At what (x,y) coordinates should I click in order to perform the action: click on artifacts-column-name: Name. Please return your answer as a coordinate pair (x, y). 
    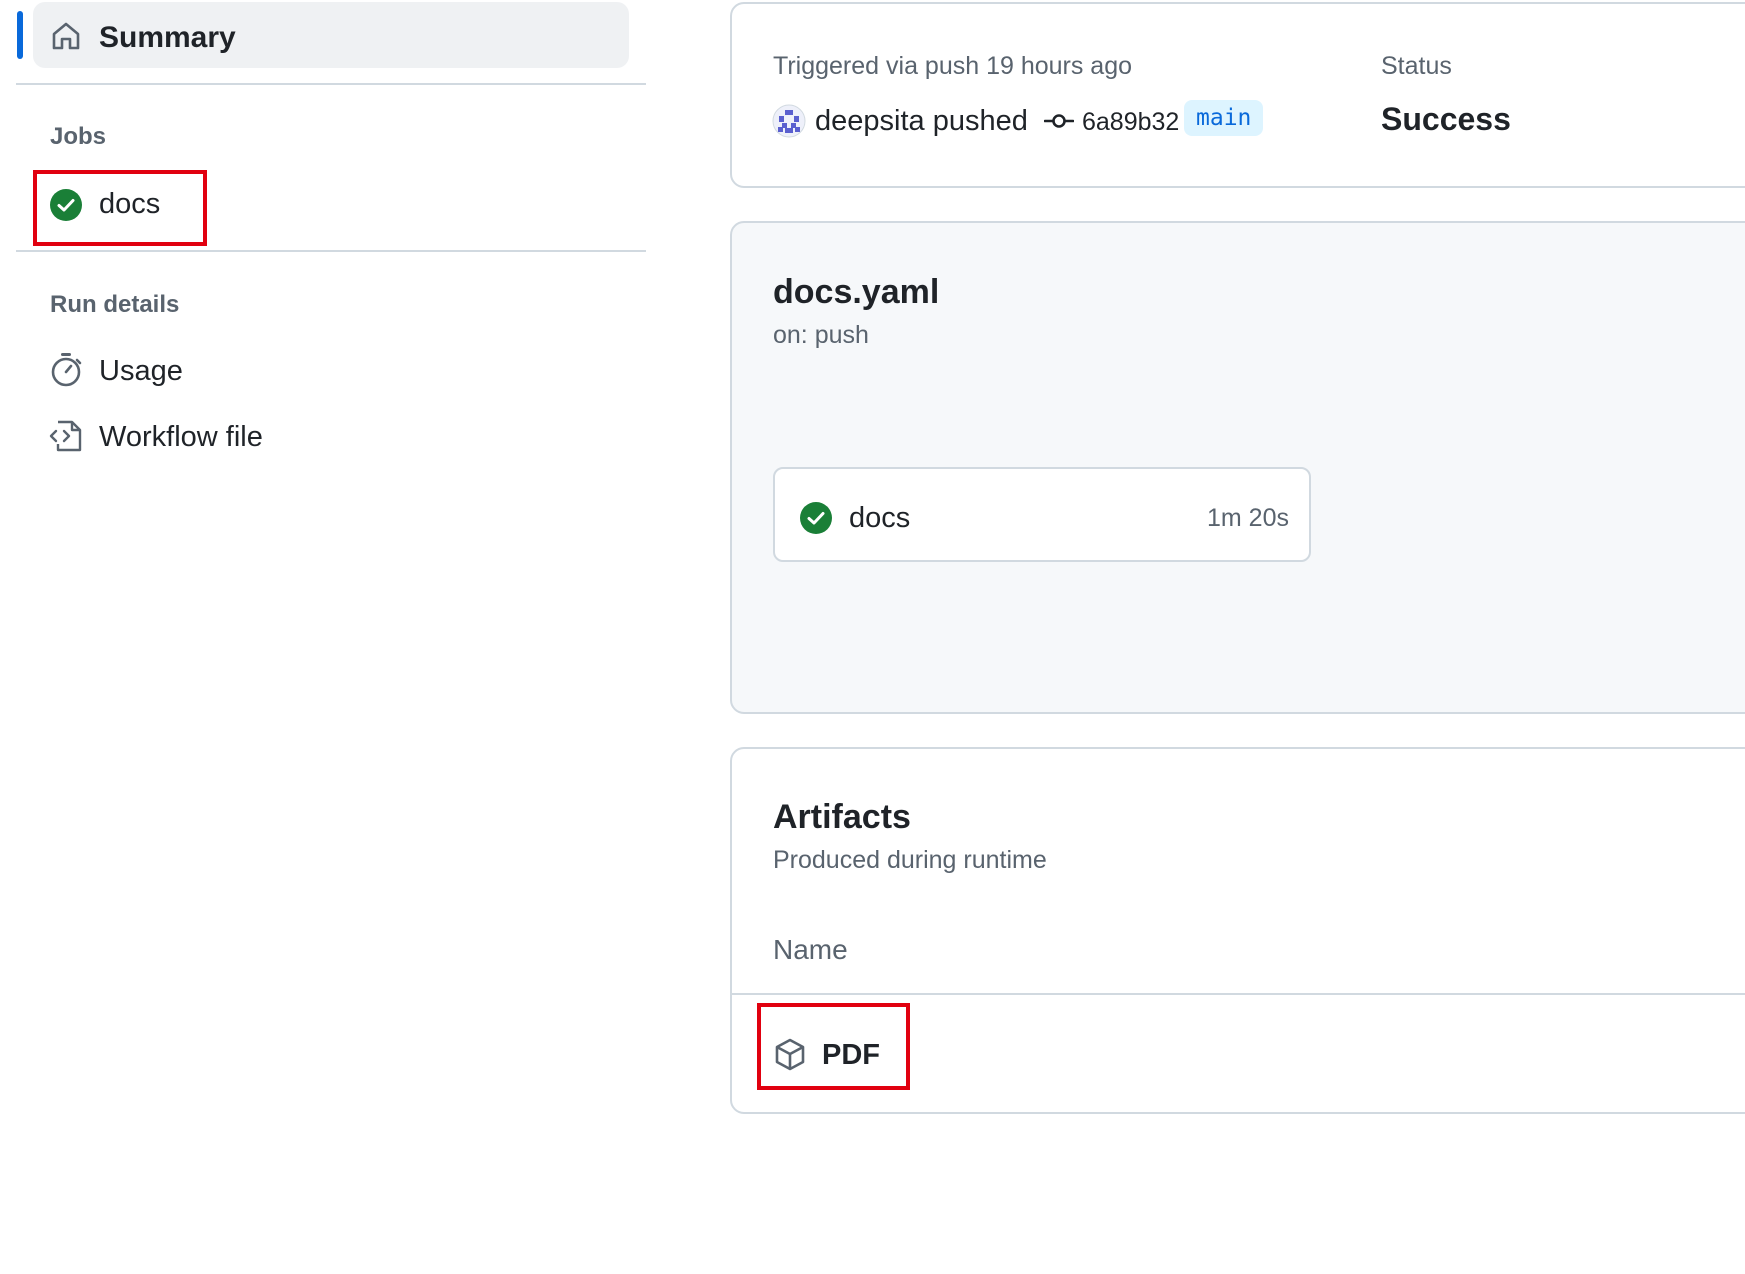
    Looking at the image, I should click on (810, 949).